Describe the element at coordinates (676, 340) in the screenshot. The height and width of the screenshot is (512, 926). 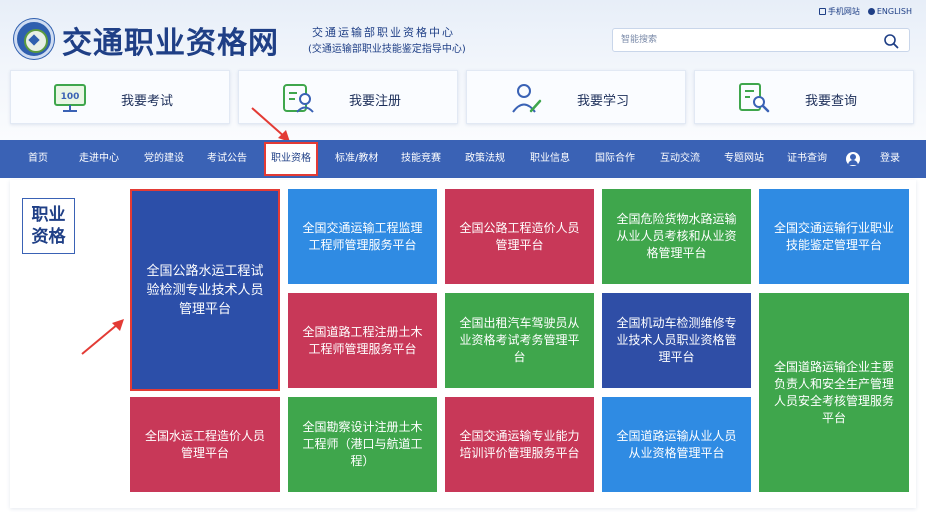
I see `tile-vehicle-inspection: 全国机动车检测维修专业技术人员职业资格管理平台` at that location.